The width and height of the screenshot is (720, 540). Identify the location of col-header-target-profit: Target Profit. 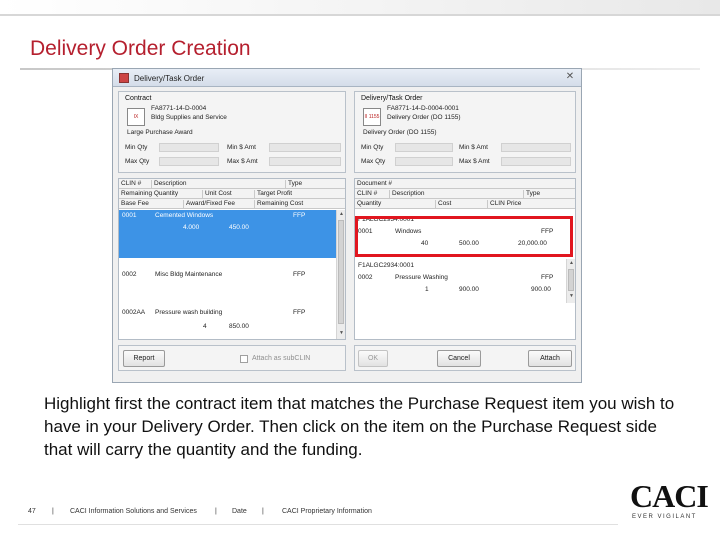
(299, 194).